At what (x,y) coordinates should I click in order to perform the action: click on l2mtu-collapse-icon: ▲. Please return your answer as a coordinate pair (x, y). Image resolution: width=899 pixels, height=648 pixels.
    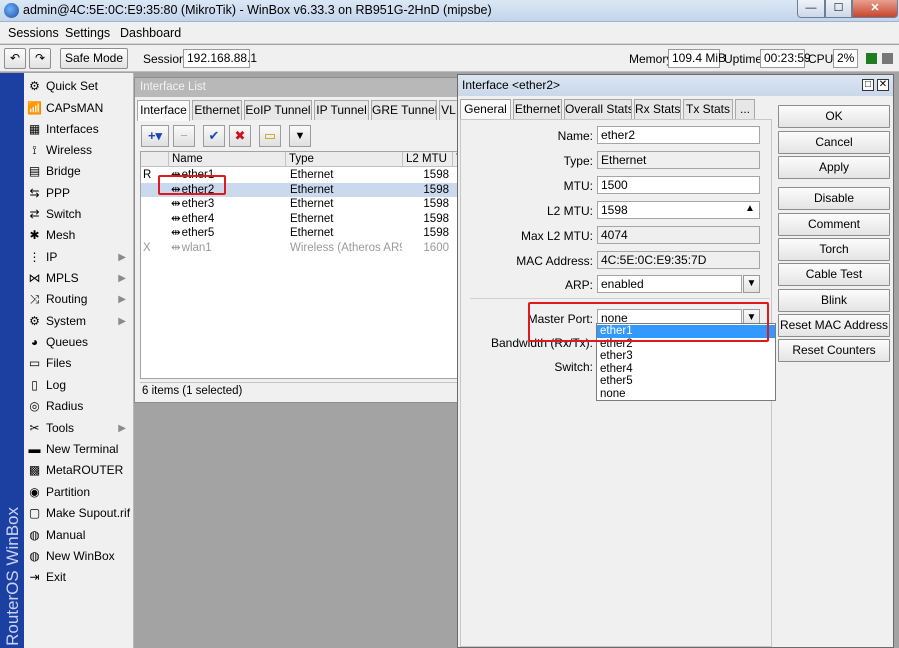
    Looking at the image, I should click on (750, 208).